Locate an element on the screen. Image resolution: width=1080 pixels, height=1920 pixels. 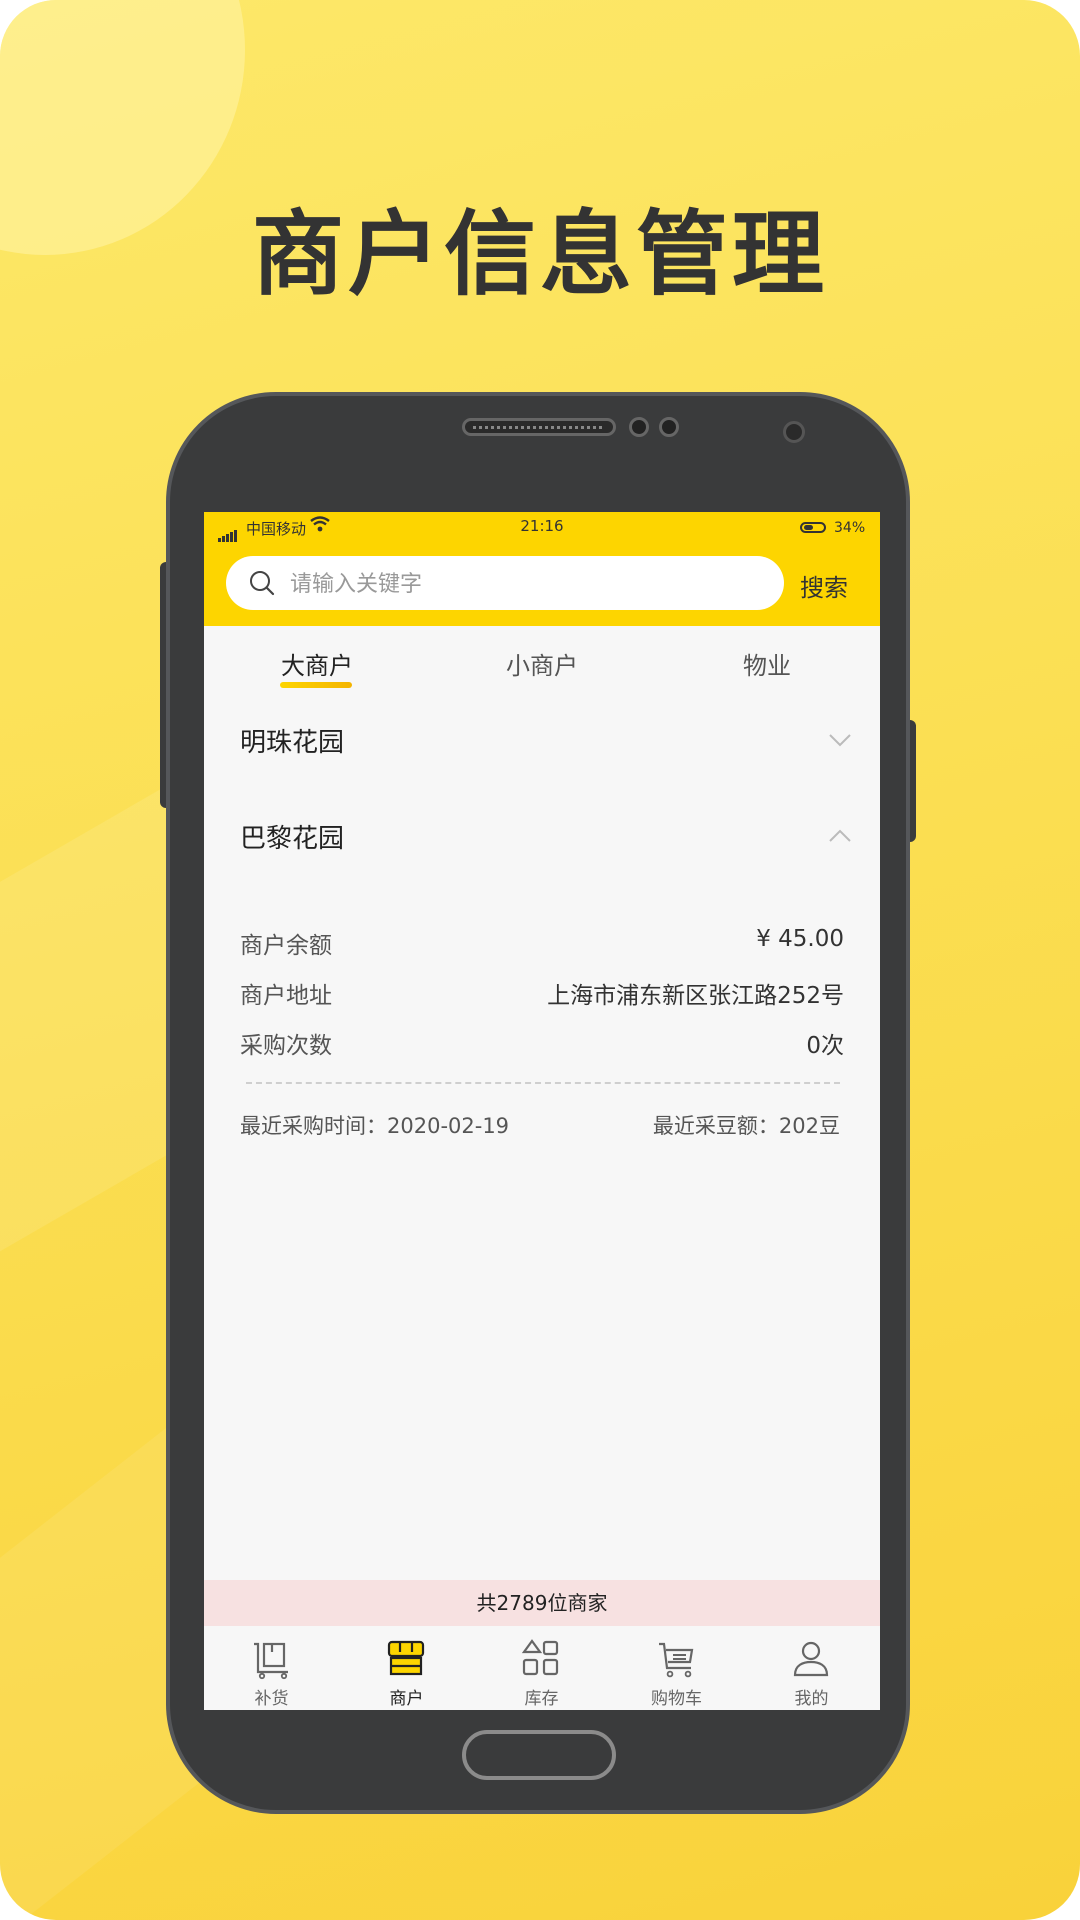
group-row-mingzhu: 明珠花园 is located at coordinates (542, 738).